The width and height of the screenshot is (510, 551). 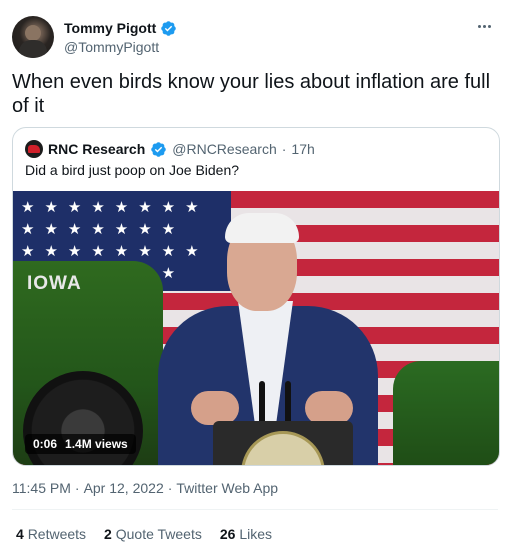 I want to click on quote-tweets-stat: 2 Quote Tweets, so click(x=153, y=534).